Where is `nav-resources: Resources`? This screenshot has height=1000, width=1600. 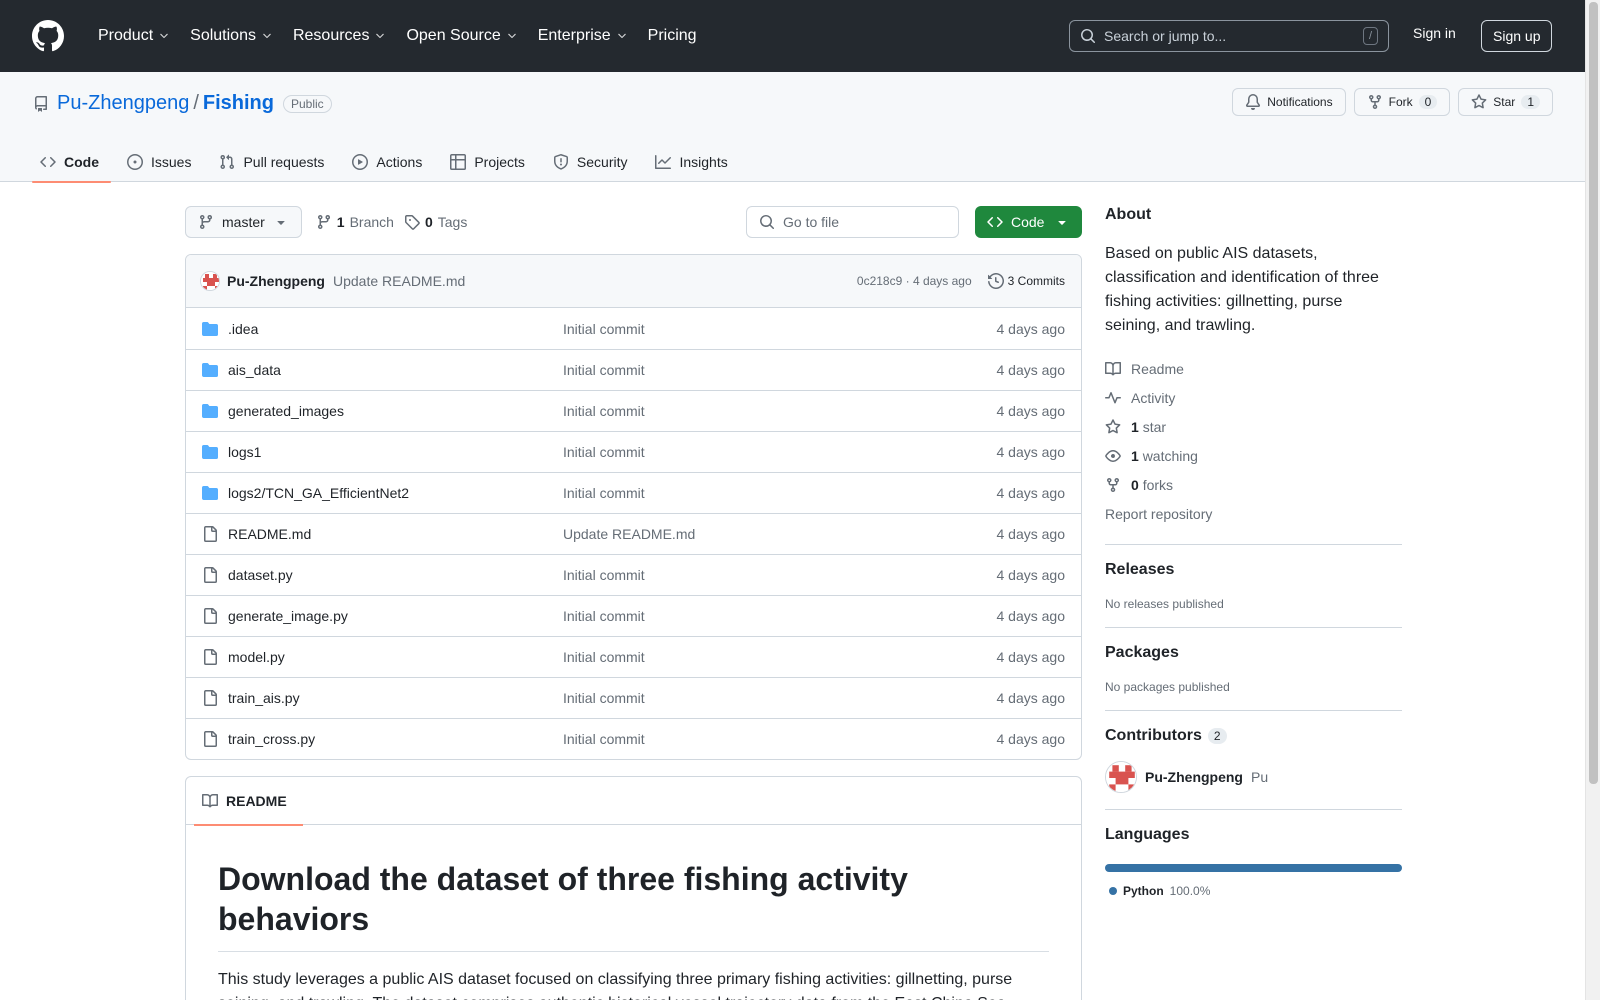
nav-resources: Resources is located at coordinates (339, 36).